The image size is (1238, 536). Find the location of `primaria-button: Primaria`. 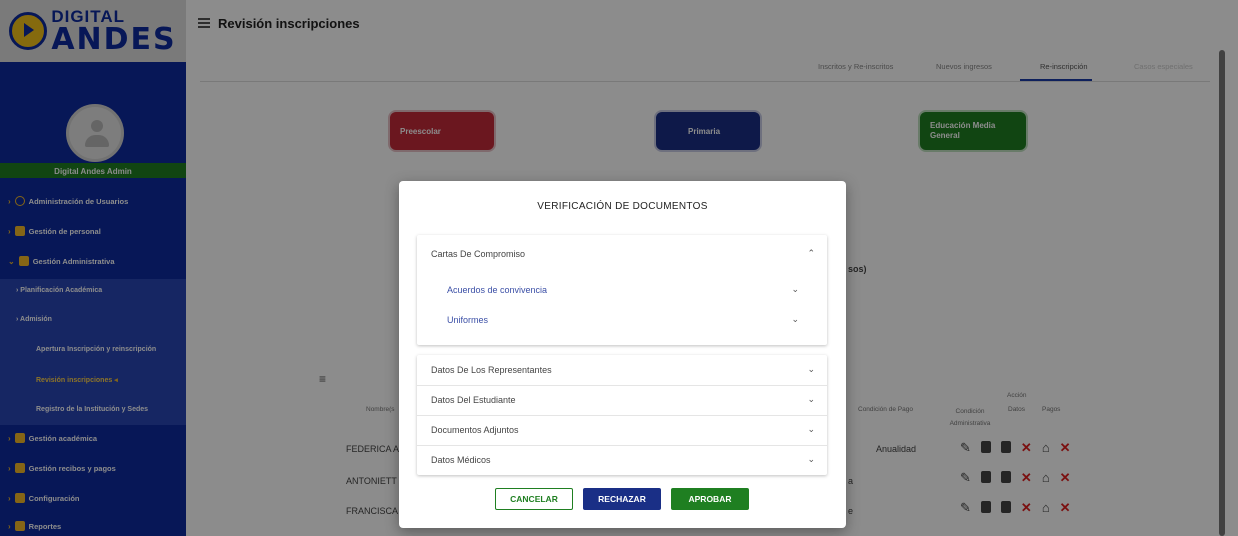

primaria-button: Primaria is located at coordinates (708, 131).